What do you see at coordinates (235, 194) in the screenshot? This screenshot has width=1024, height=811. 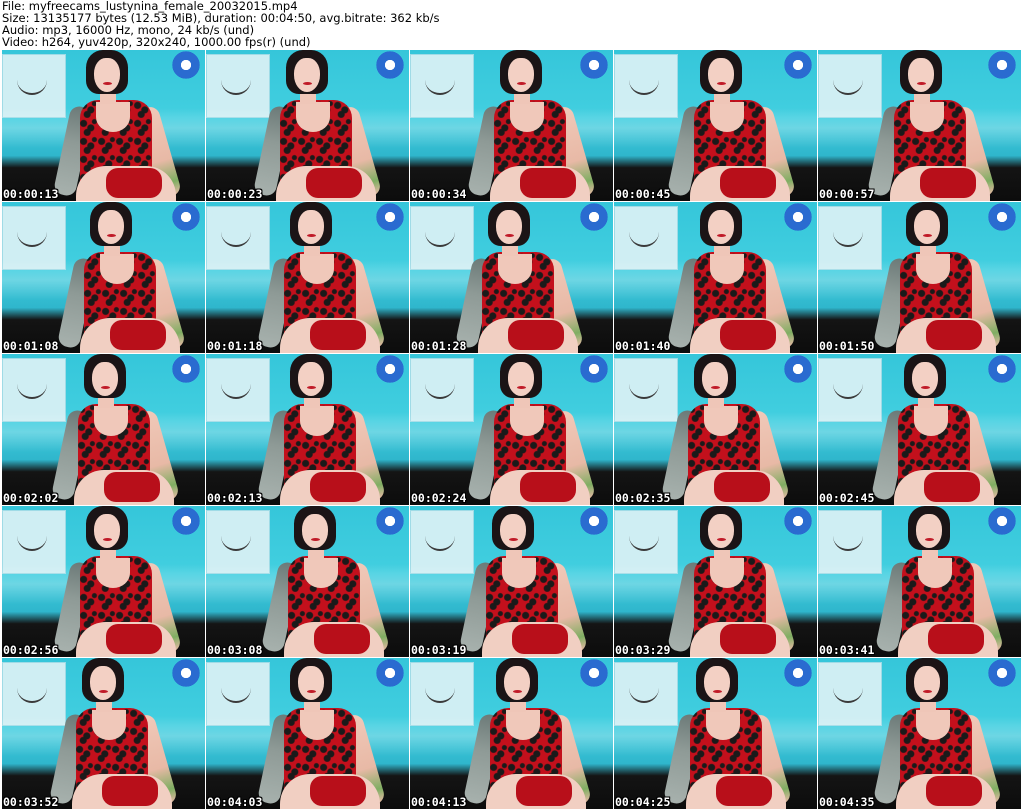 I see `thumbnail-timestamp: 00:00:23` at bounding box center [235, 194].